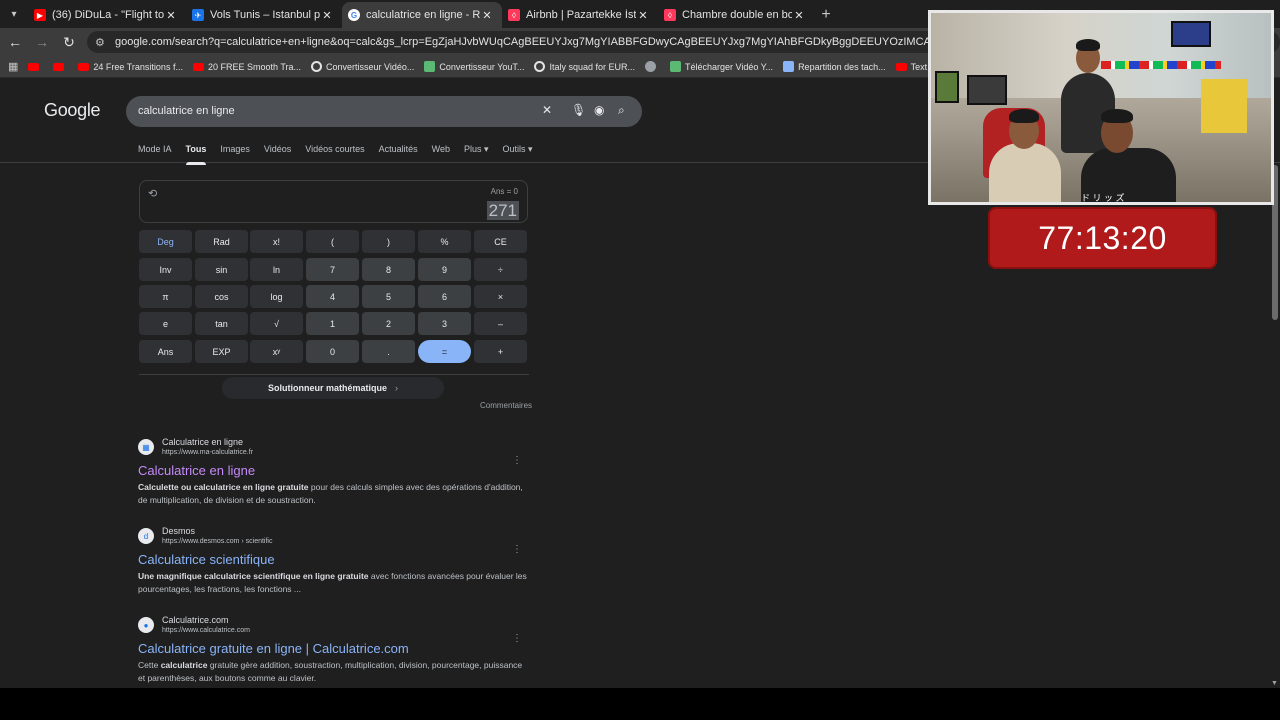  I want to click on browser-tab: ▶ (36) DiDuLa - "Flight to Mercury✕, so click(107, 15).